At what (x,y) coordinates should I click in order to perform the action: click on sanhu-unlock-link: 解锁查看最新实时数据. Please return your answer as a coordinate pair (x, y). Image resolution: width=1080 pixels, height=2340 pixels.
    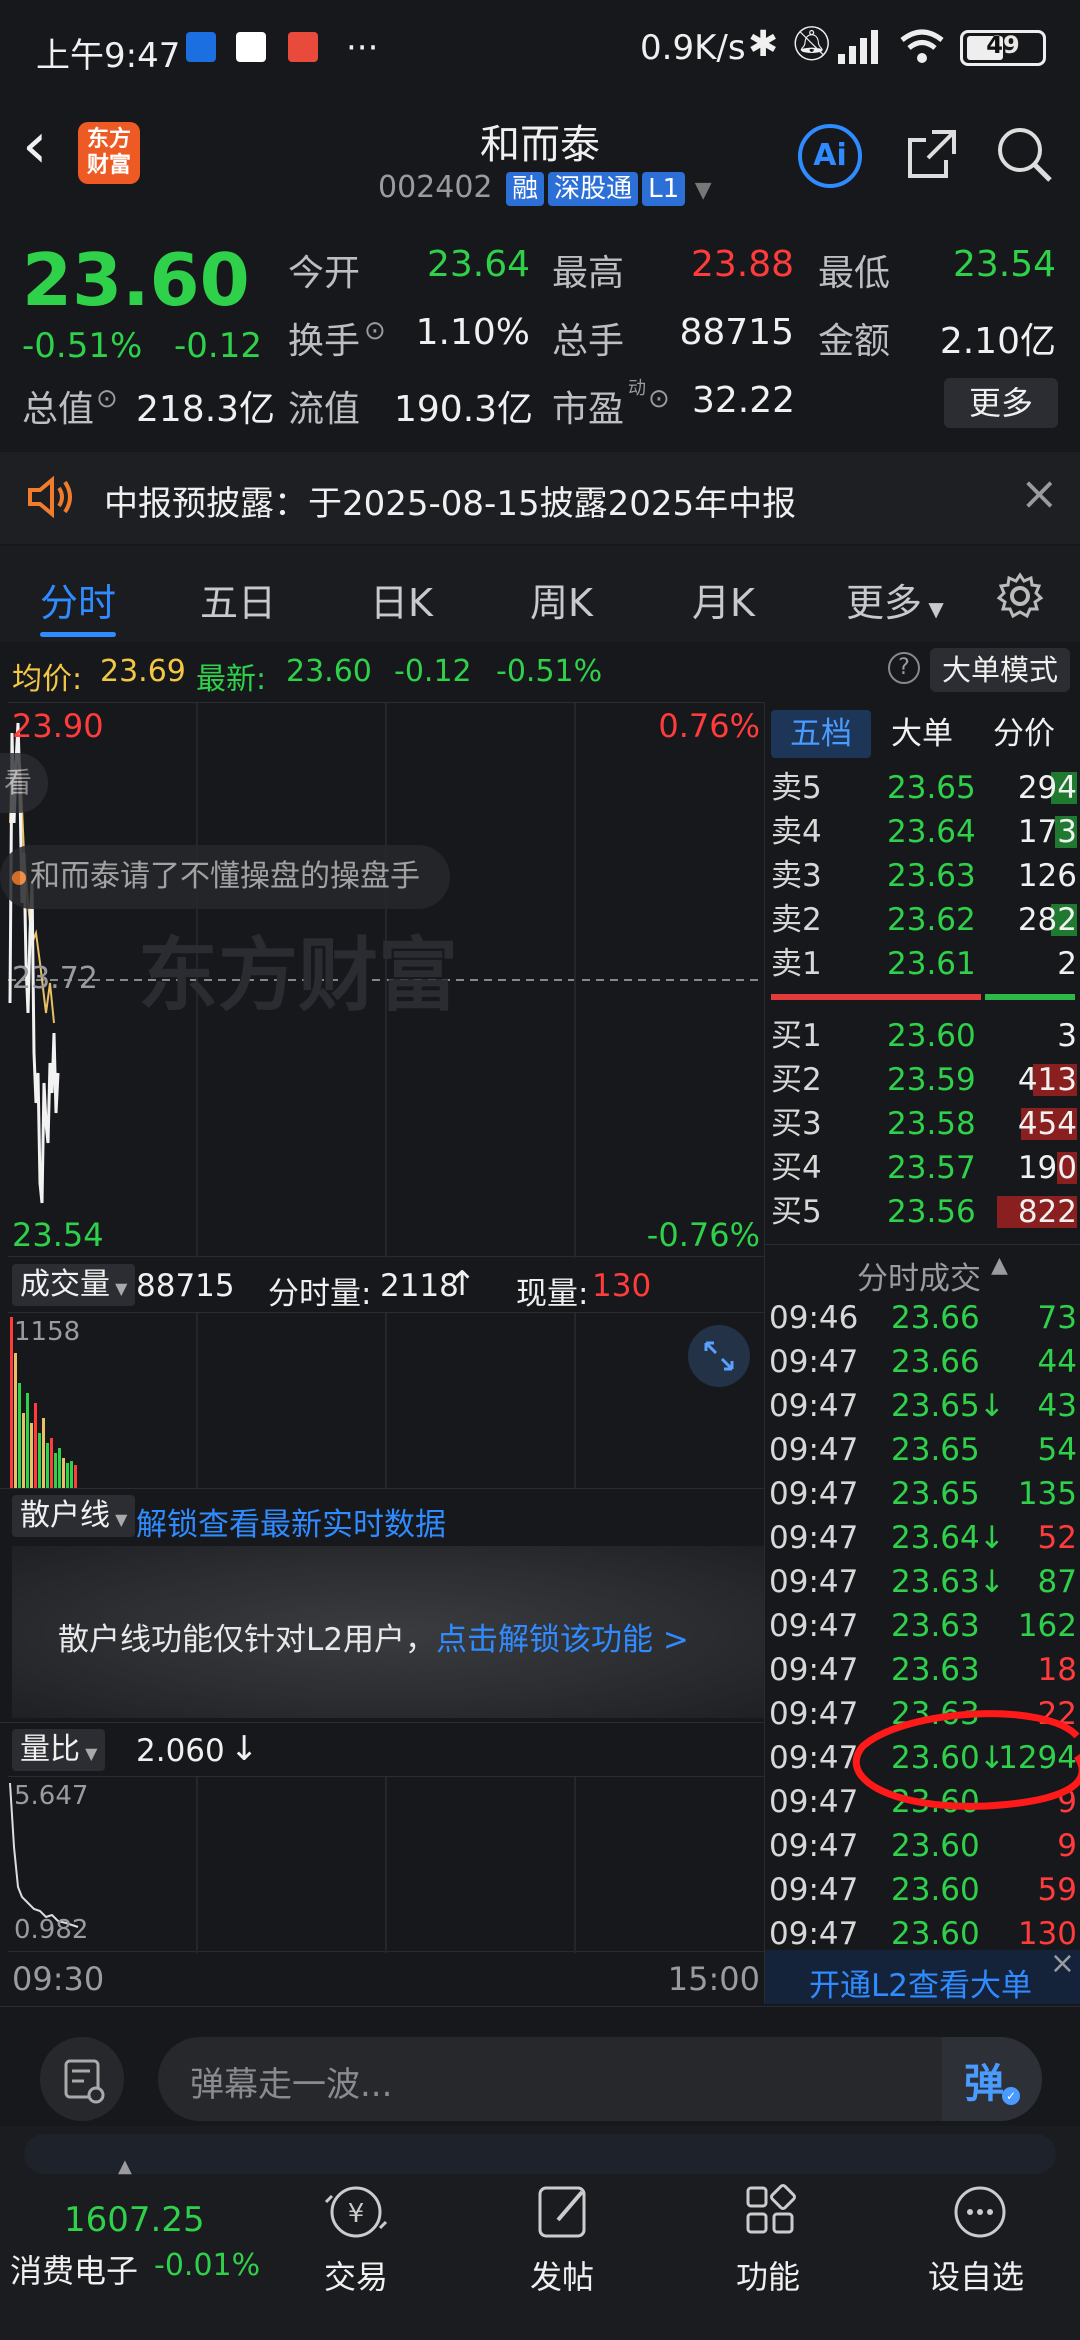
    Looking at the image, I should click on (291, 1521).